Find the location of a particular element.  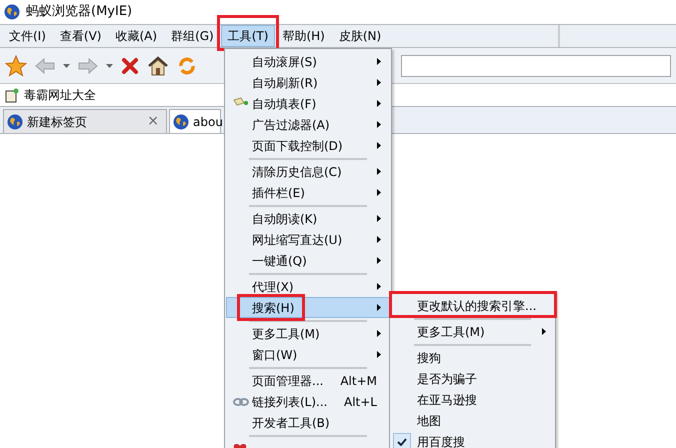

menu-item: 用百度搜 is located at coordinates (472, 439).